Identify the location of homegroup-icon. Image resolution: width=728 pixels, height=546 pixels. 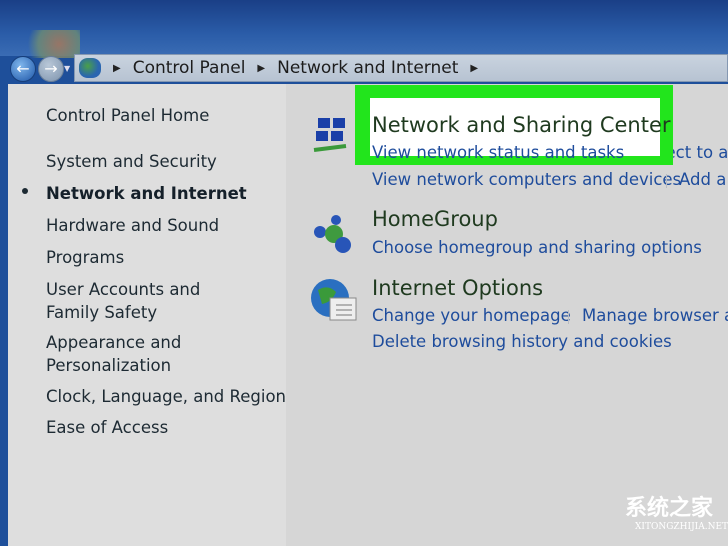
(332, 234).